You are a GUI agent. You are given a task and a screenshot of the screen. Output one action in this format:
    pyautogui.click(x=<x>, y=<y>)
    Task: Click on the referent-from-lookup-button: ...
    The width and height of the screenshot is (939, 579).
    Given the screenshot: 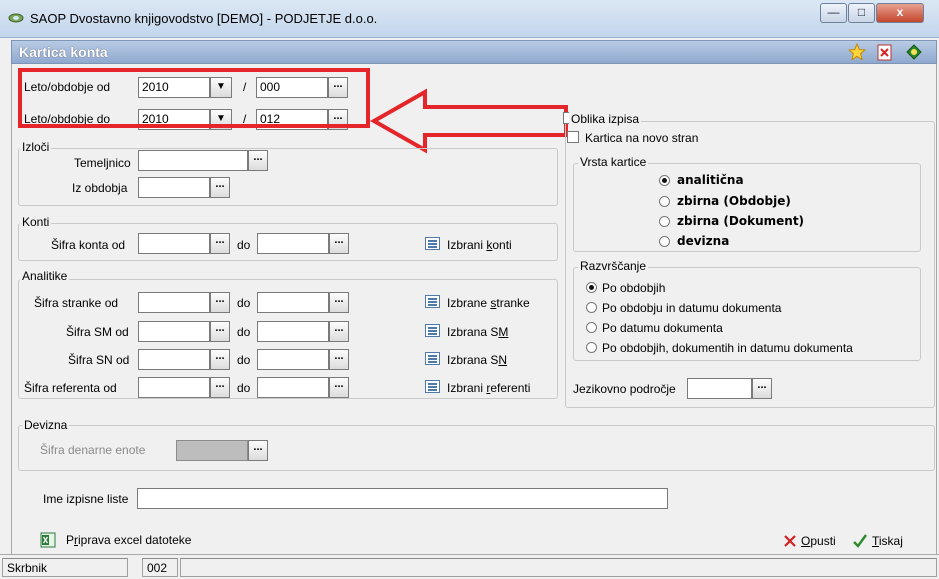 What is the action you would take?
    pyautogui.click(x=220, y=387)
    